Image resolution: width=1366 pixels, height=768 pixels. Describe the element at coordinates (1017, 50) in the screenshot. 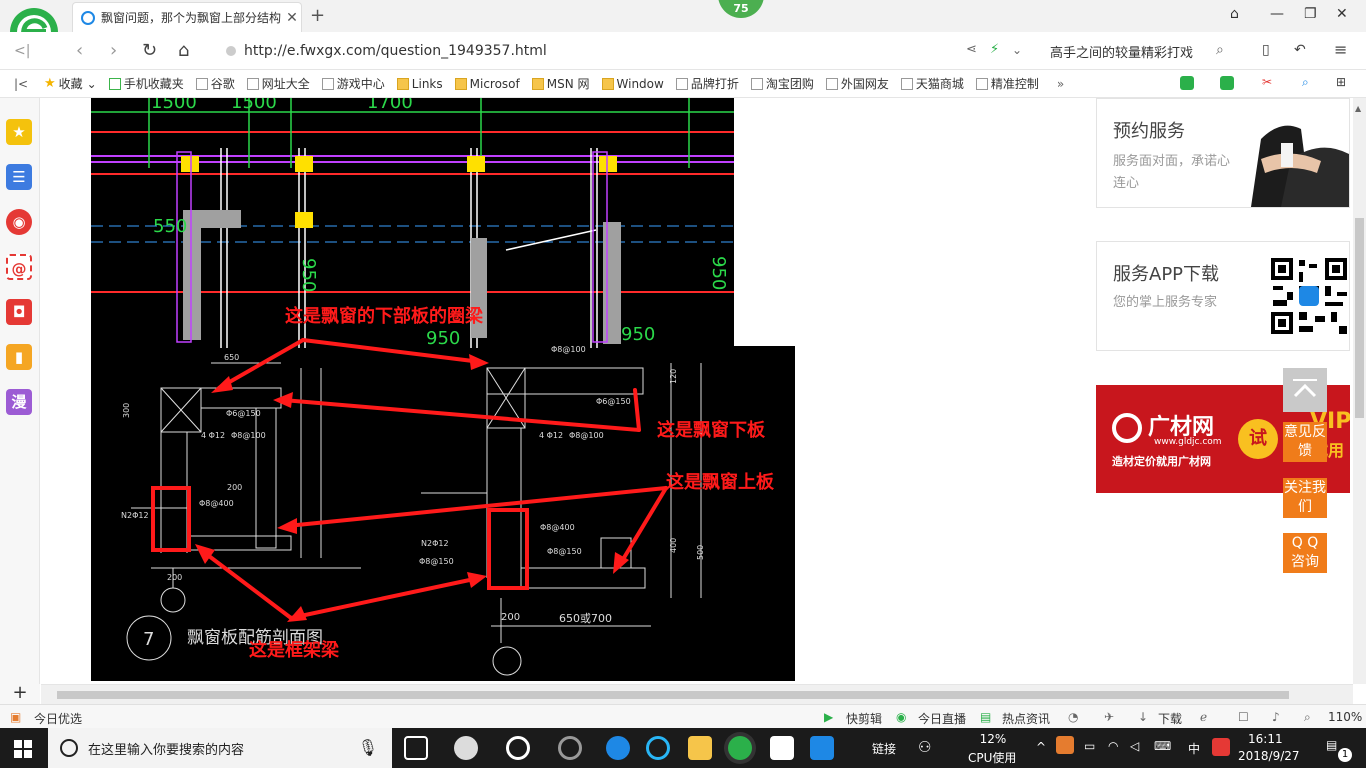

I see `url-dropdown-icon: ⌄` at that location.